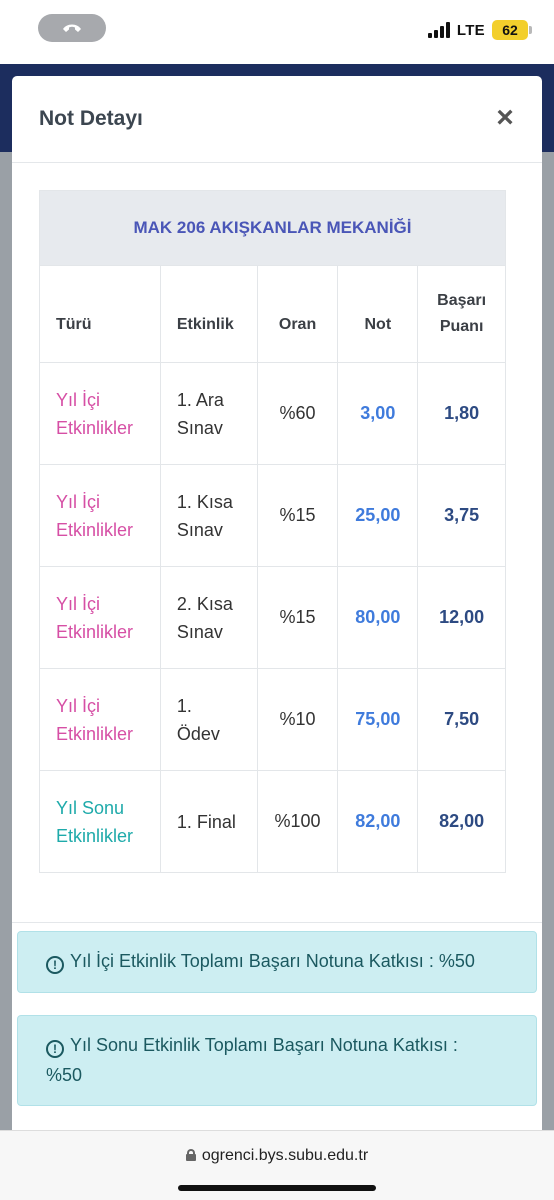 The width and height of the screenshot is (554, 1200). Describe the element at coordinates (277, 922) in the screenshot. I see `modal-divider` at that location.